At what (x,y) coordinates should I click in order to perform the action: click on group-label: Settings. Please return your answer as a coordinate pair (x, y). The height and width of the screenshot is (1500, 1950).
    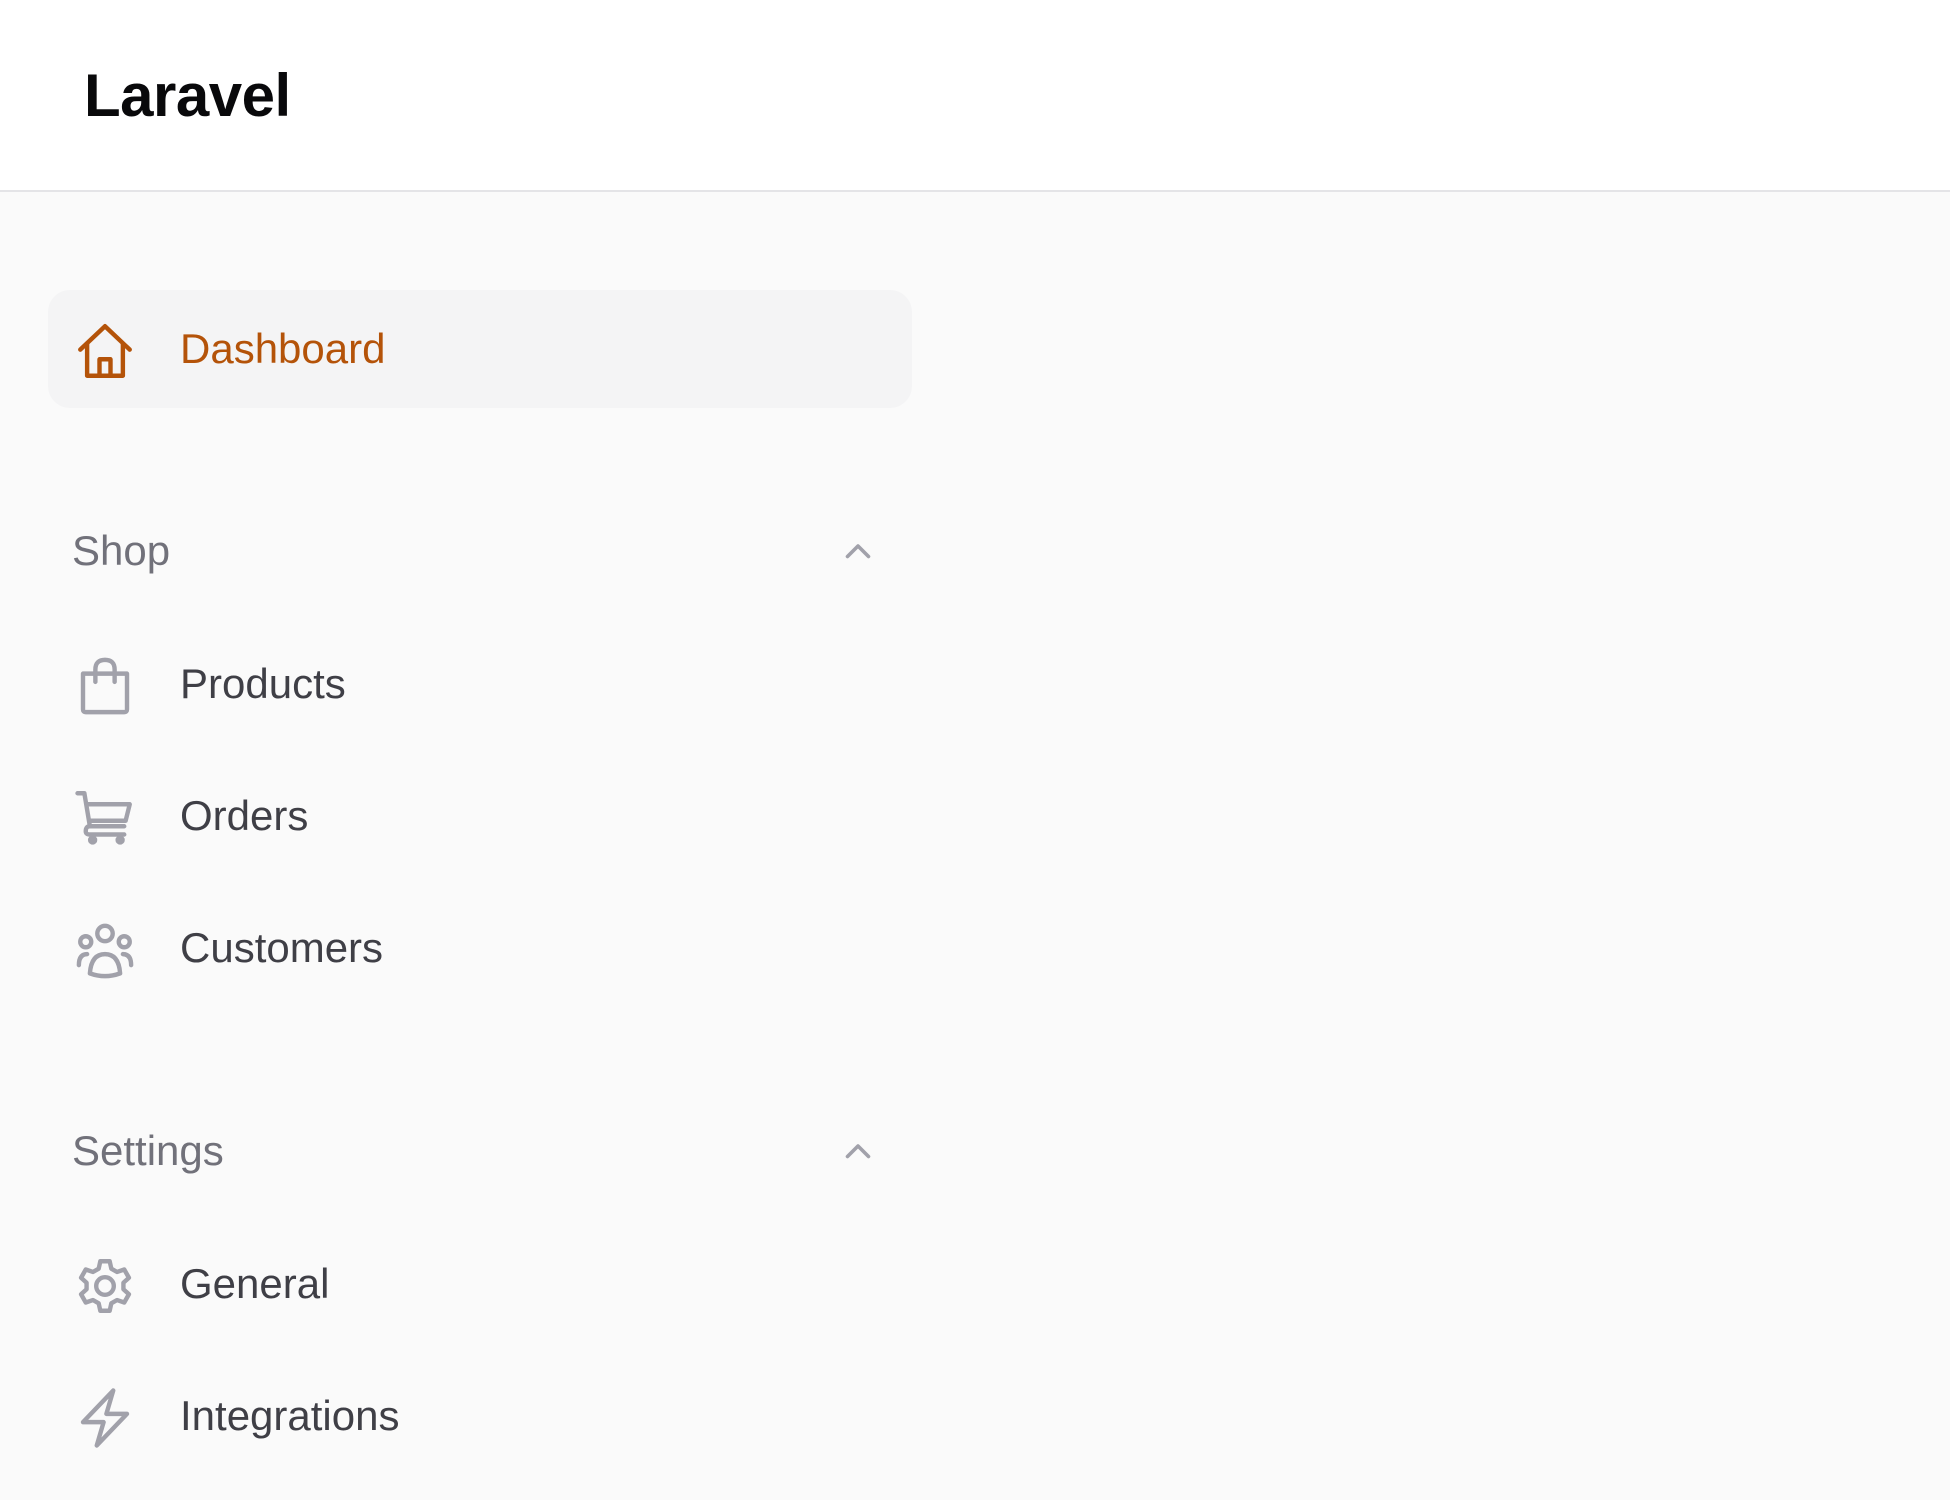
    Looking at the image, I should click on (148, 1150).